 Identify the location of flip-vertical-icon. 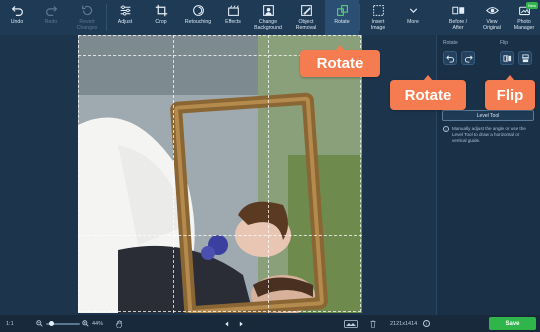
(525, 57).